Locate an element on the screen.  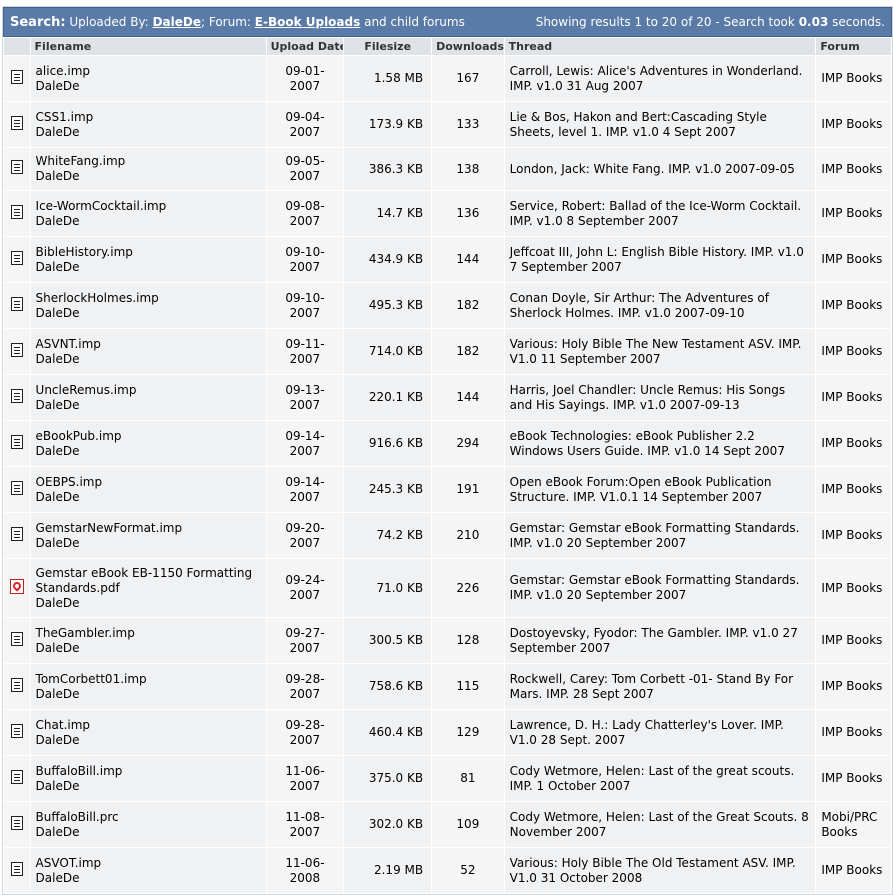
filesize-cell: 1.58 MB is located at coordinates (388, 78).